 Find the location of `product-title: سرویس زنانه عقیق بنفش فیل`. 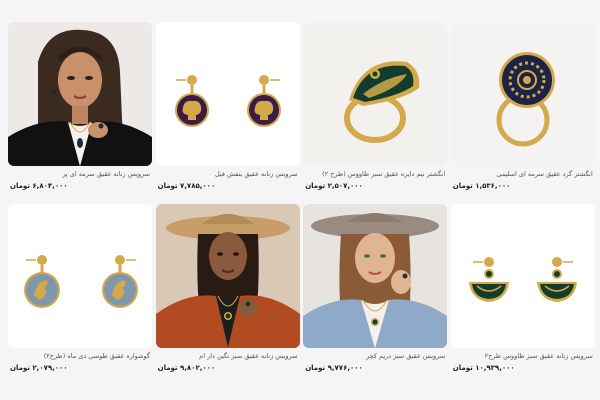

product-title: سرویس زنانه عقیق بنفش فیل is located at coordinates (228, 174).